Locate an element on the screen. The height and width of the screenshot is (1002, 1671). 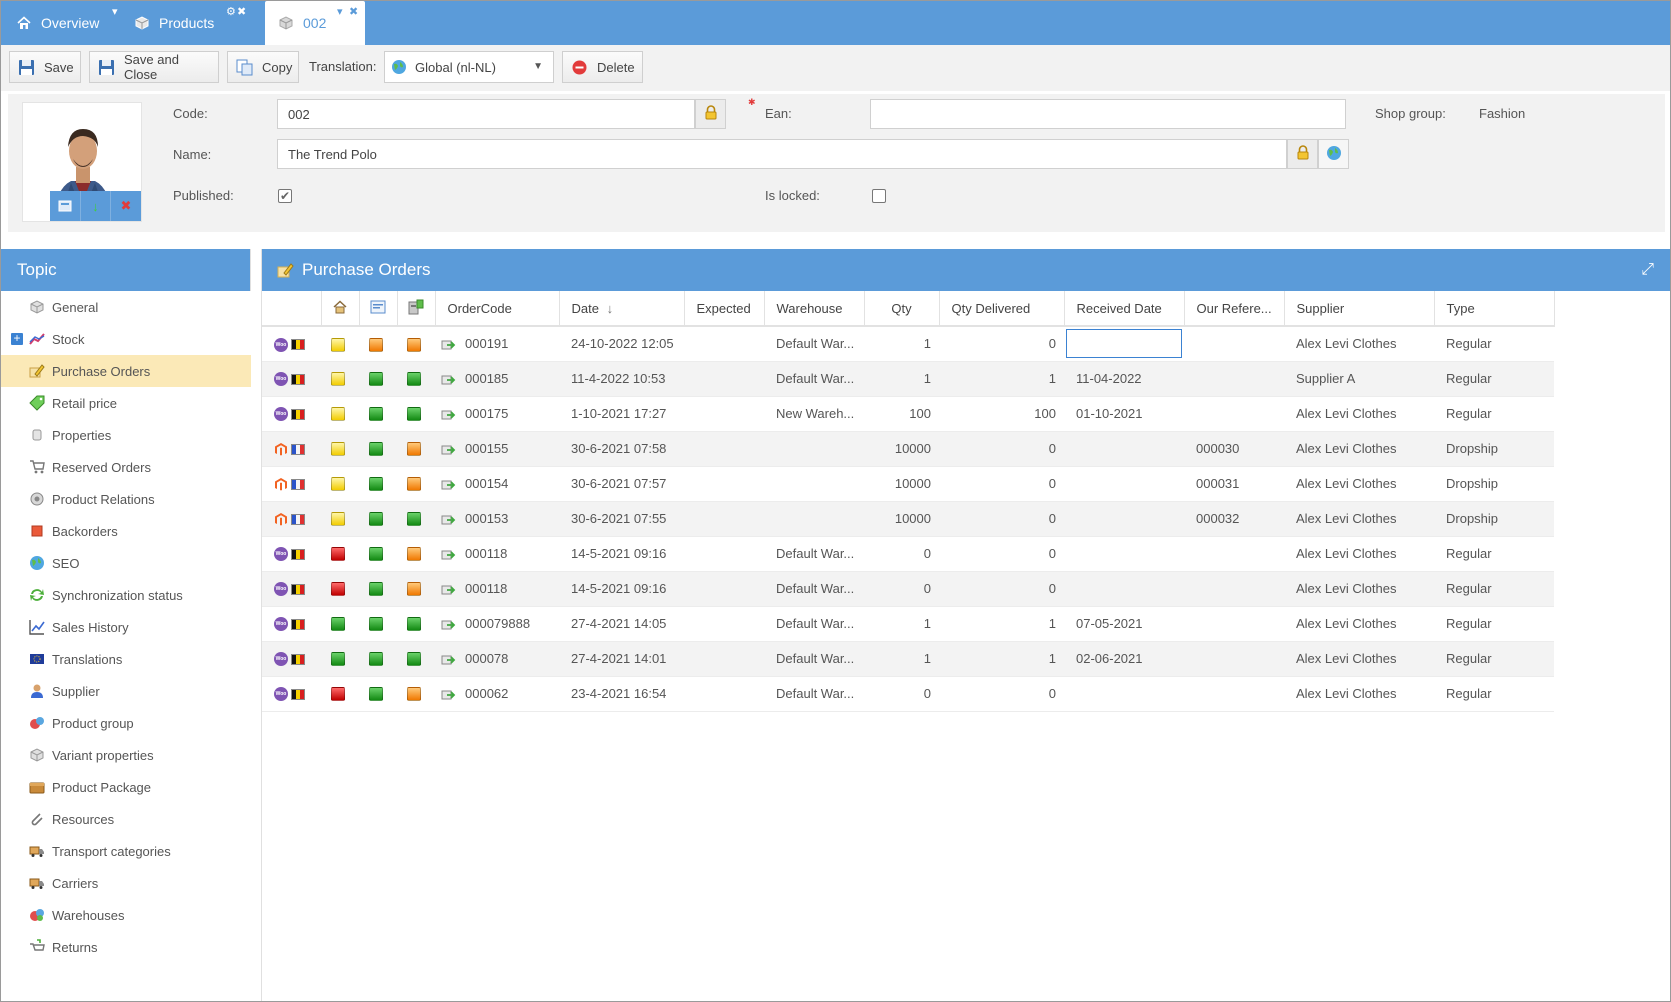
tab-settings-icon: ⚙ is located at coordinates (231, 12).